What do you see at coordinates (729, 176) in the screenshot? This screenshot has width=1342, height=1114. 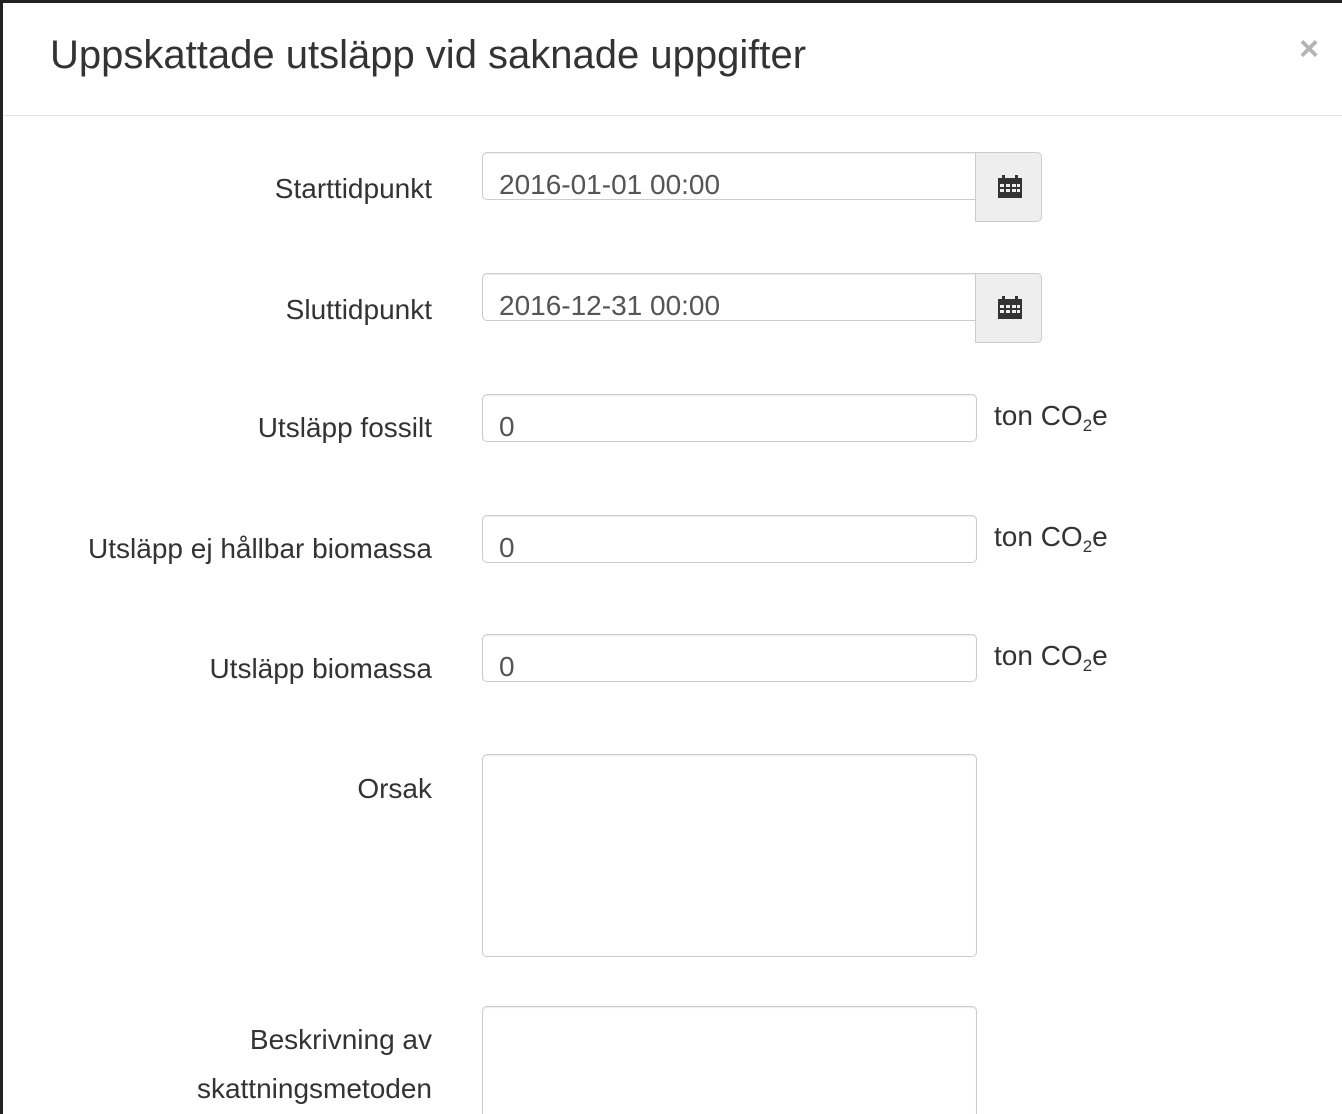 I see `start-date-input: 2016-01-01 00:00` at bounding box center [729, 176].